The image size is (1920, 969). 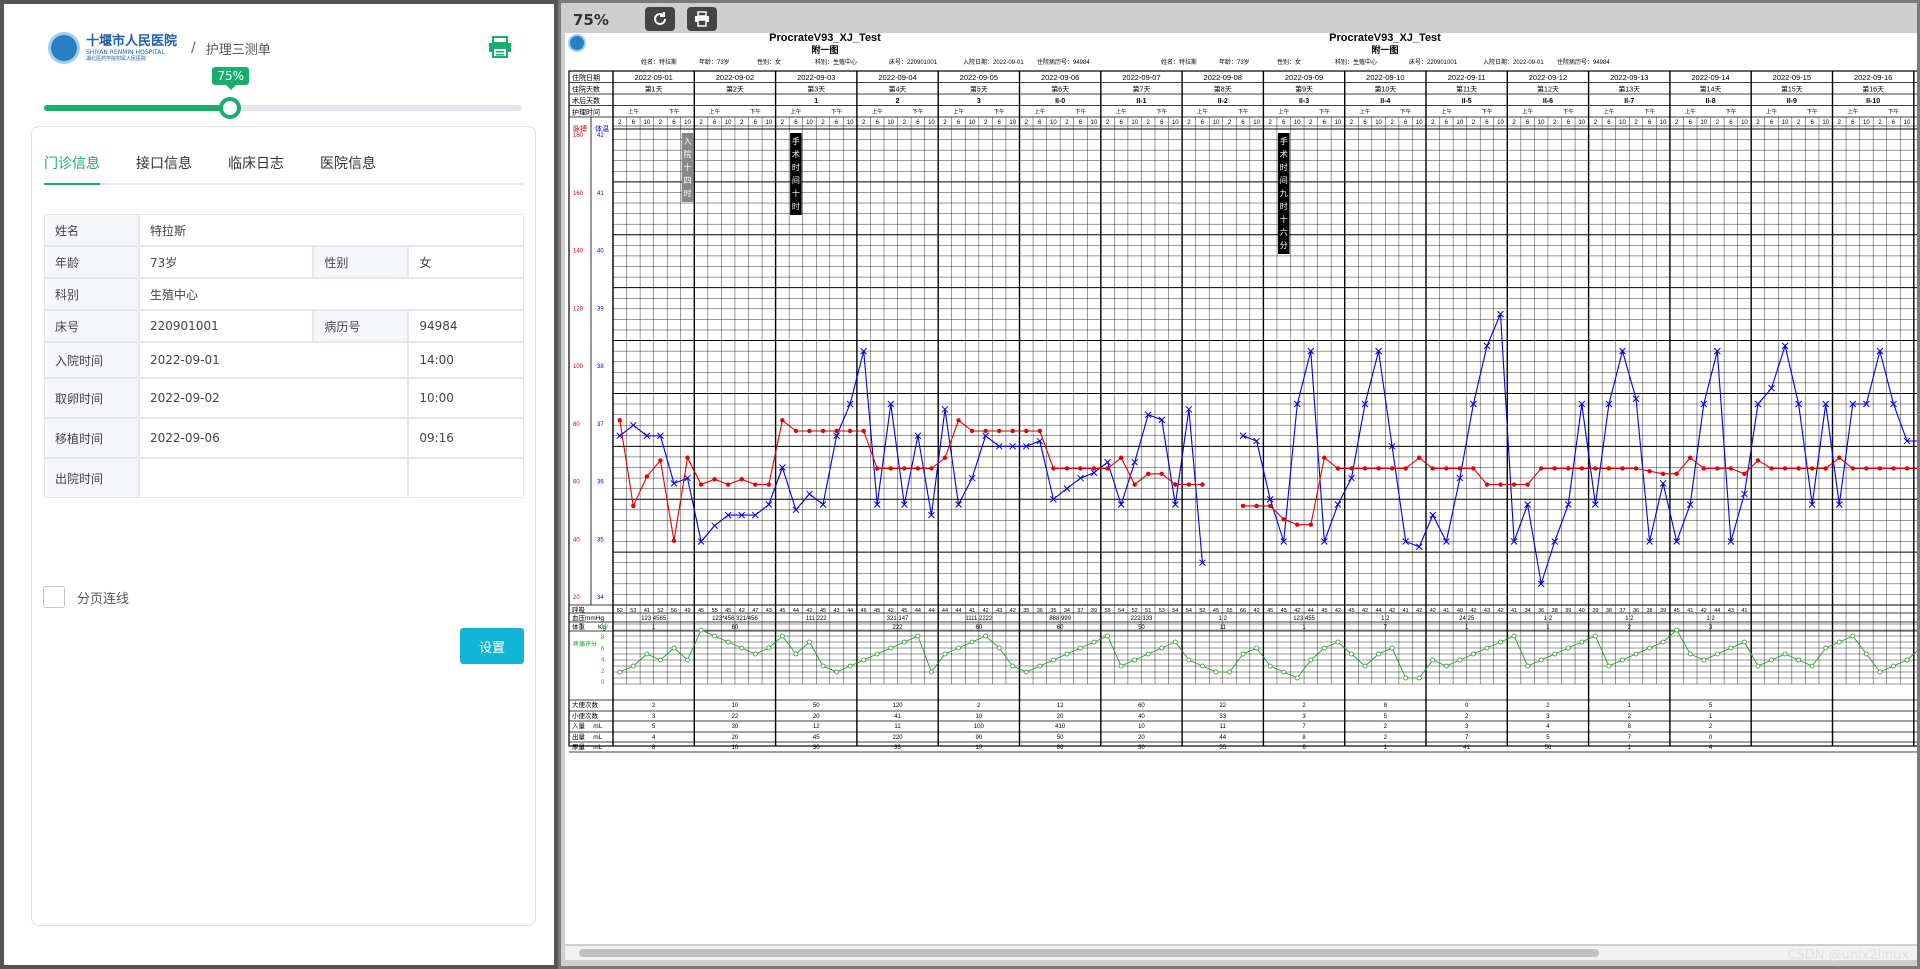 I want to click on date-cell: 2022-09-04, so click(x=897, y=77).